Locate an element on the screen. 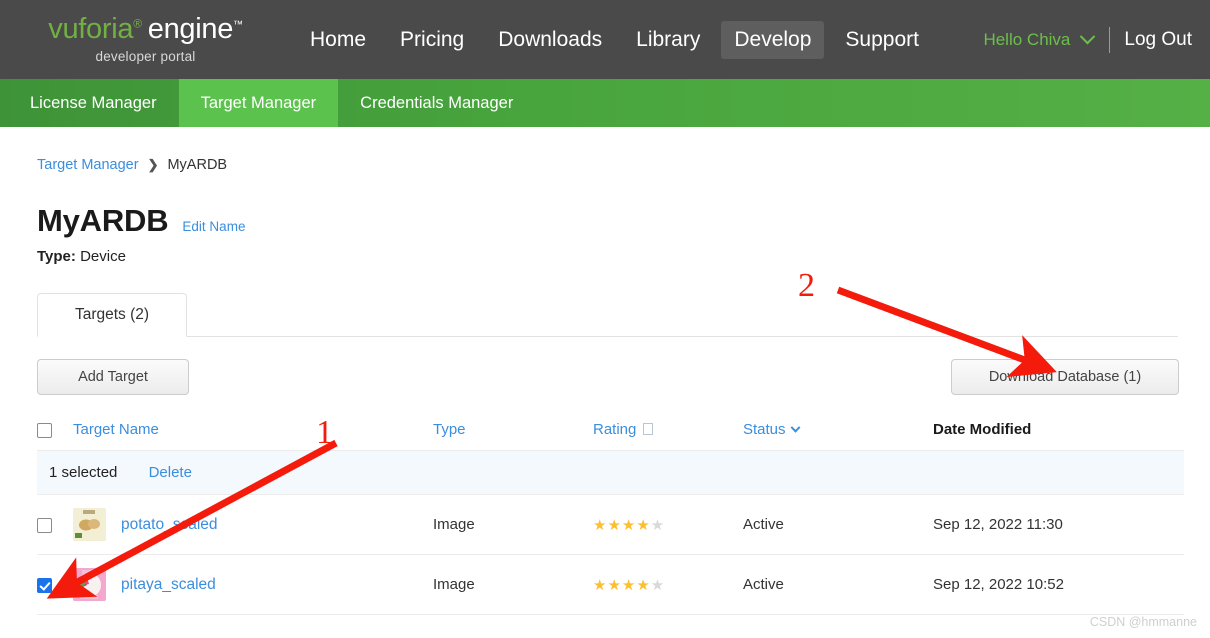  database-type-label: Type: is located at coordinates (56, 256).